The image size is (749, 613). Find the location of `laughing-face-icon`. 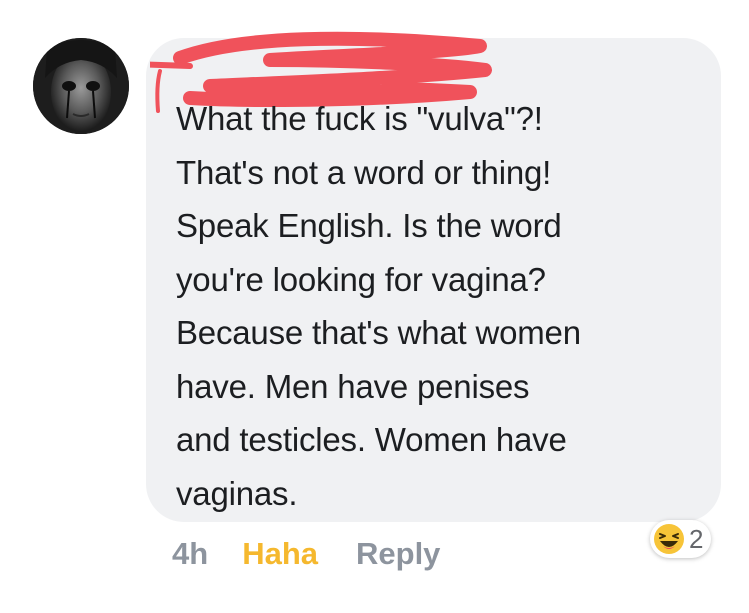

laughing-face-icon is located at coordinates (669, 539).